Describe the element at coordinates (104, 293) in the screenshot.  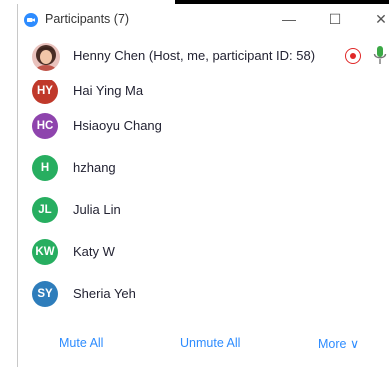
I see `participant-name: Sheria Yeh` at that location.